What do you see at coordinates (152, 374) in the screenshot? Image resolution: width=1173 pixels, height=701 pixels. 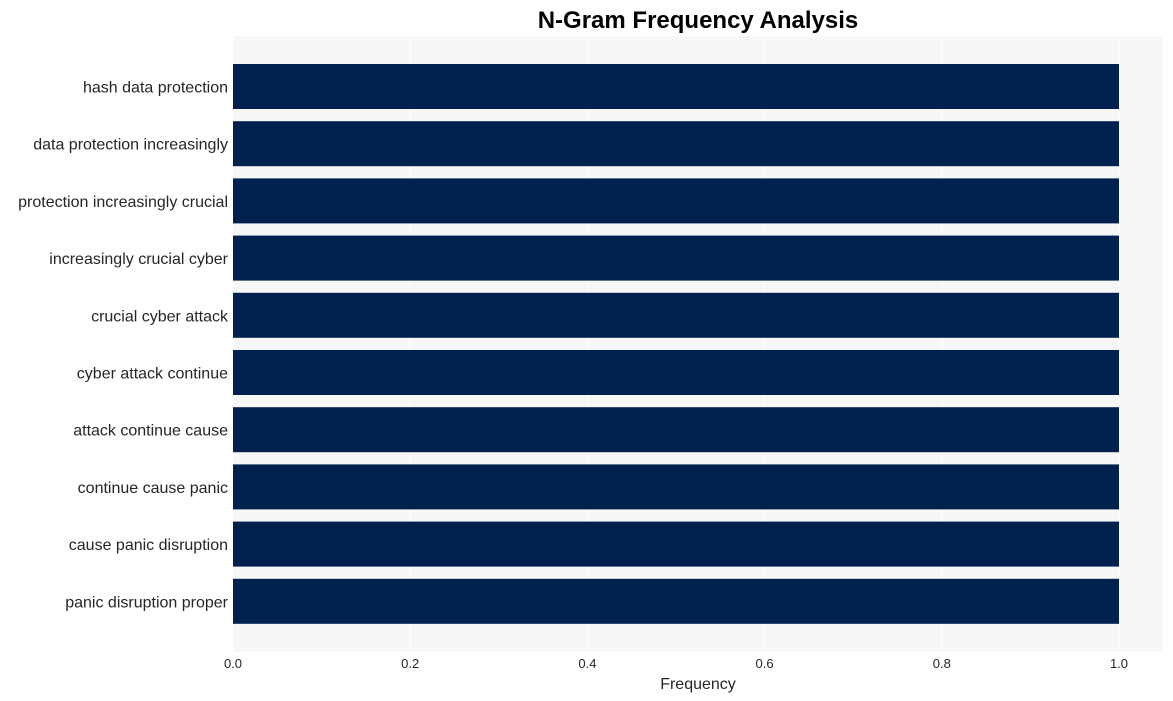 I see `category-label-5: cyber attack continue` at bounding box center [152, 374].